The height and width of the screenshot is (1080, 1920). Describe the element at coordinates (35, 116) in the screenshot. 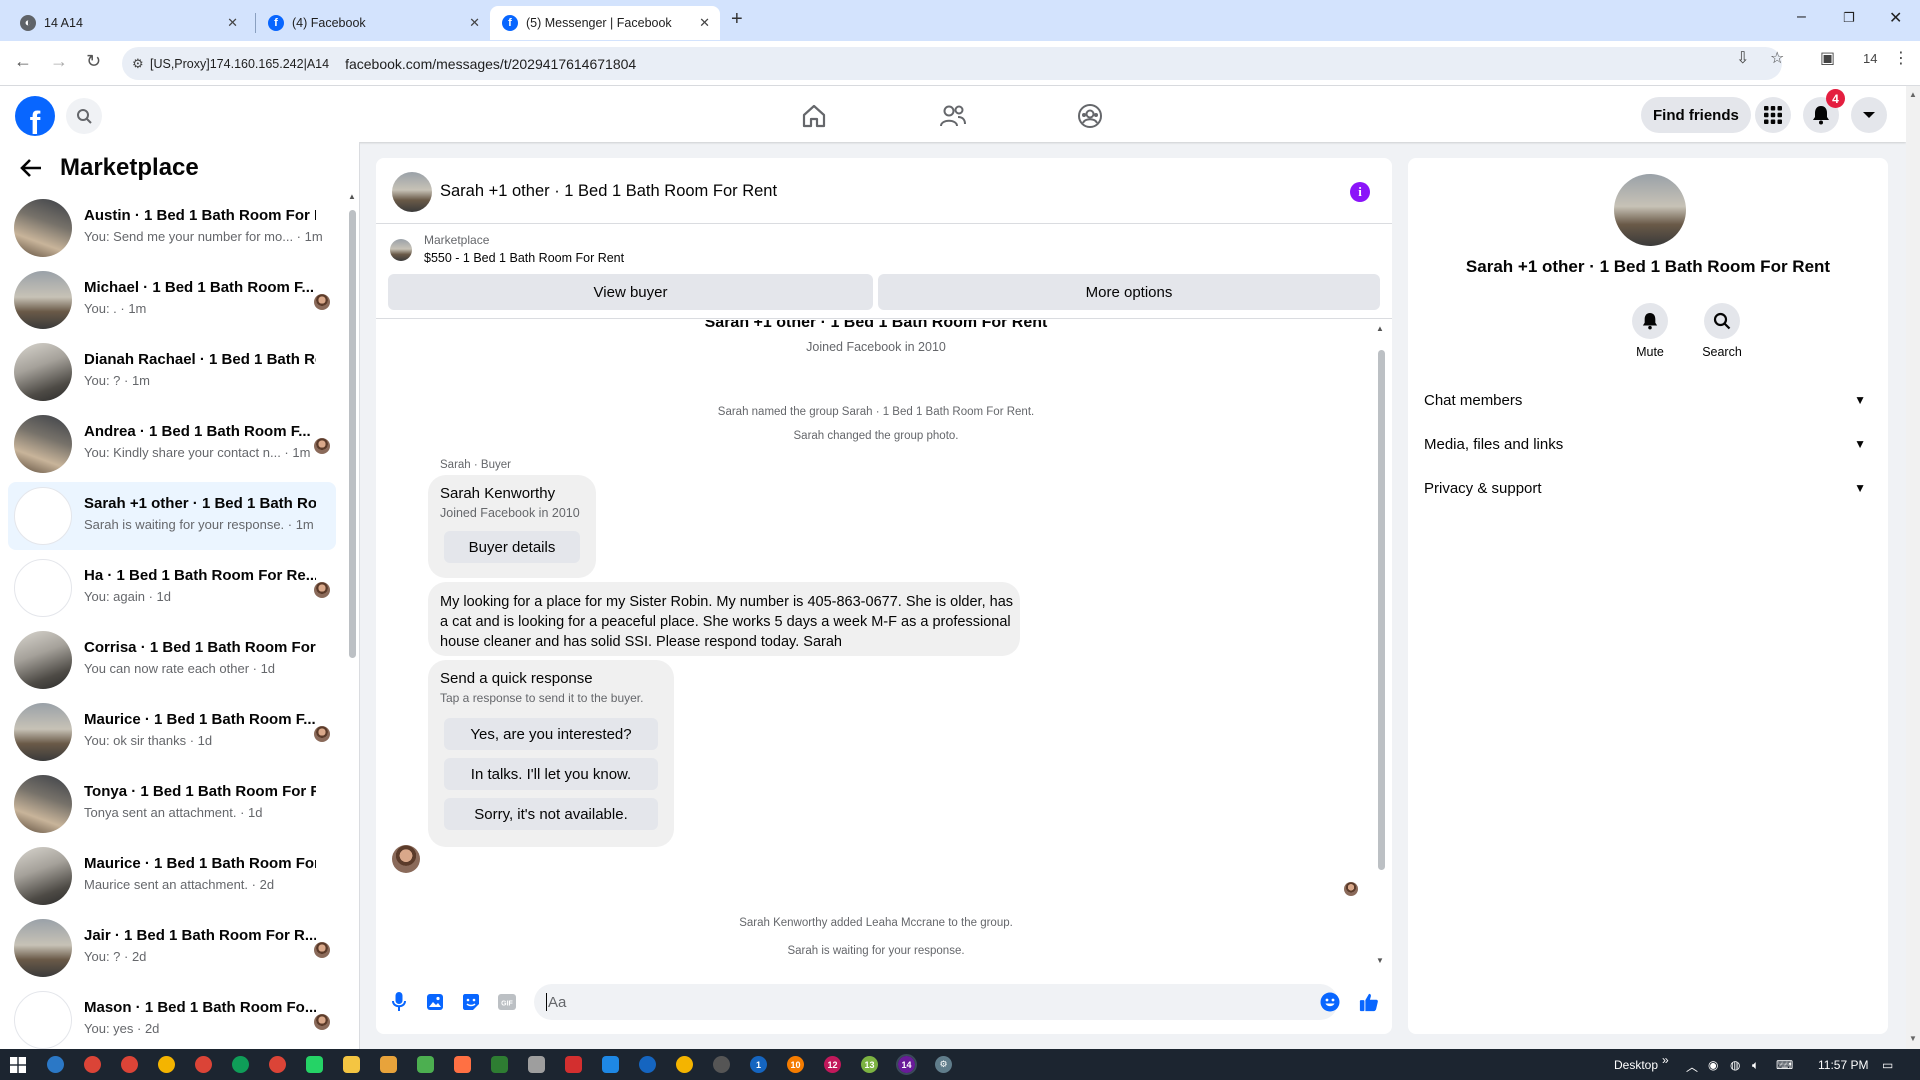

I see `facebook-logo: f` at that location.